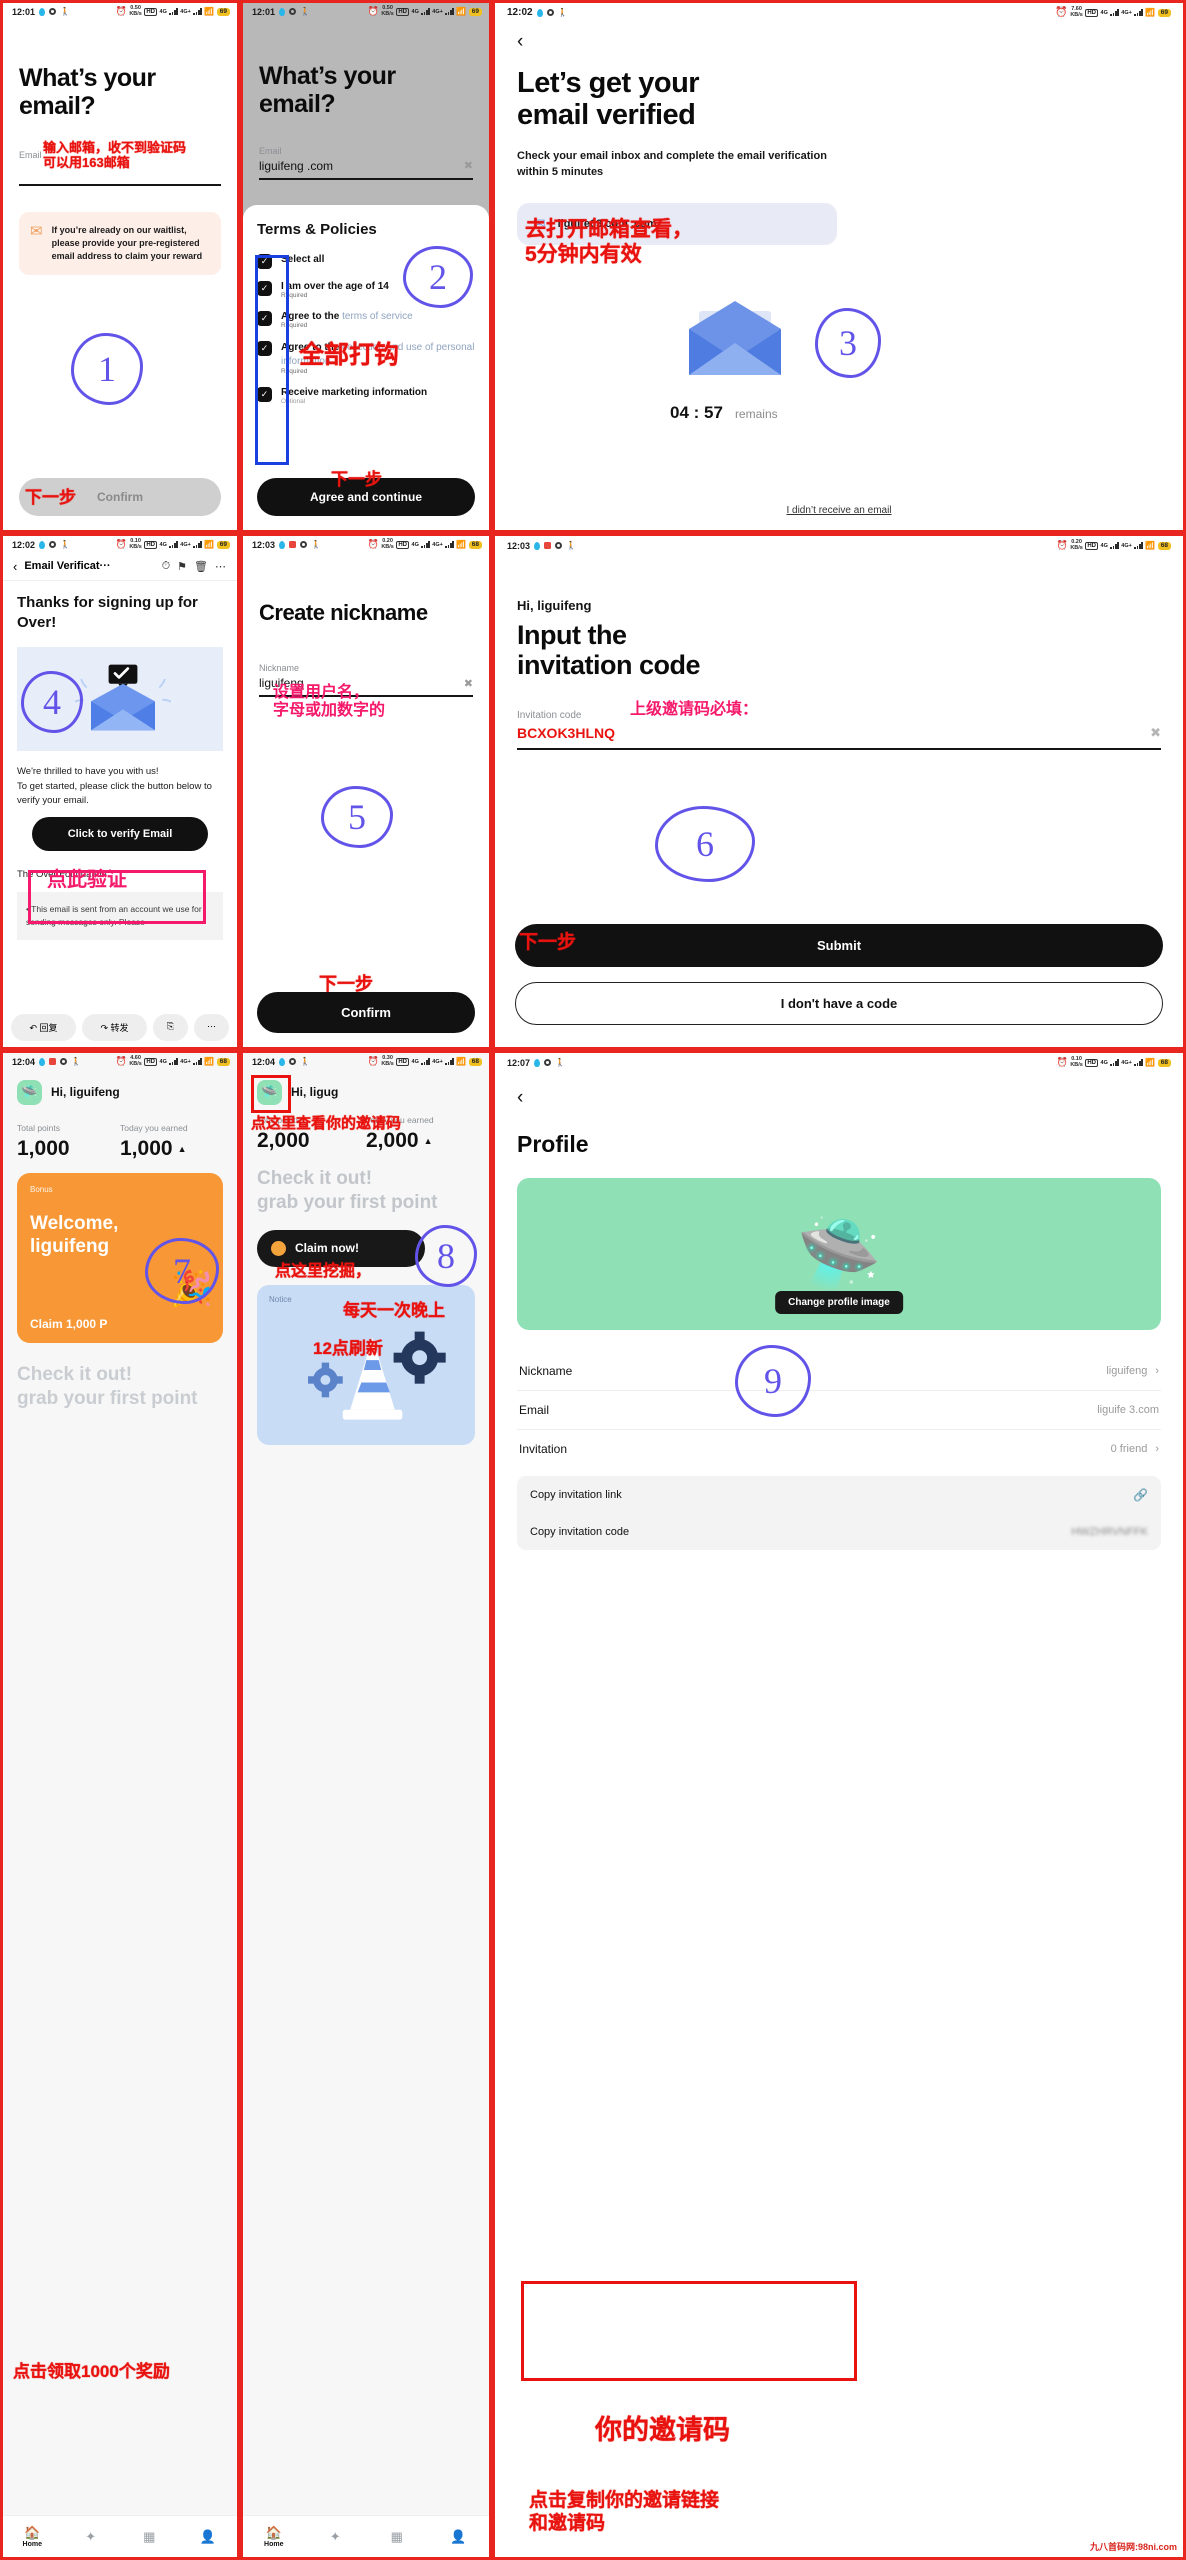 The image size is (1186, 2560). What do you see at coordinates (839, 1062) in the screenshot?
I see `status-bar: 12:07 🚶 ⏰ 0.10 KB/s HD 4G 4G+ 📶 68` at bounding box center [839, 1062].